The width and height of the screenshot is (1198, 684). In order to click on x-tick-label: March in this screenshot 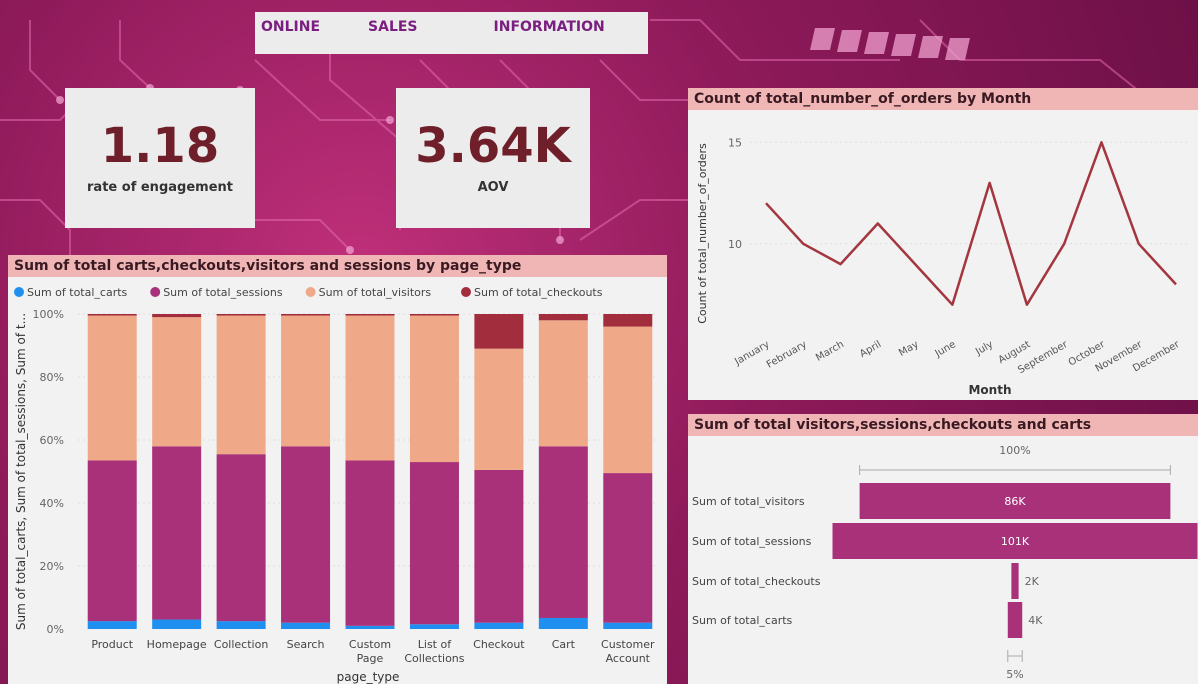, I will do `click(830, 351)`.